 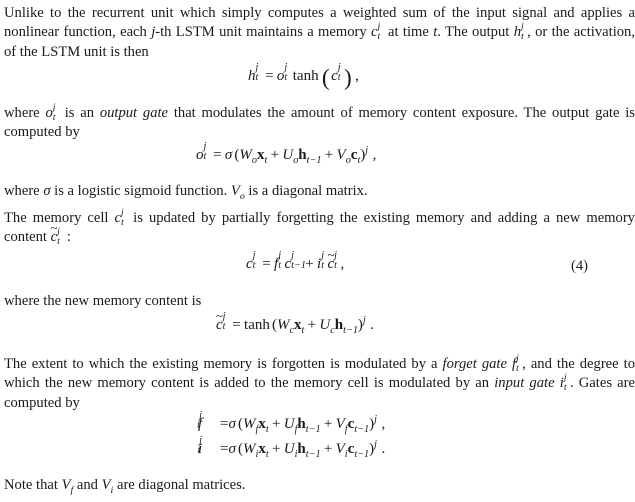 I want to click on text-segment: and, so click(x=87, y=485).